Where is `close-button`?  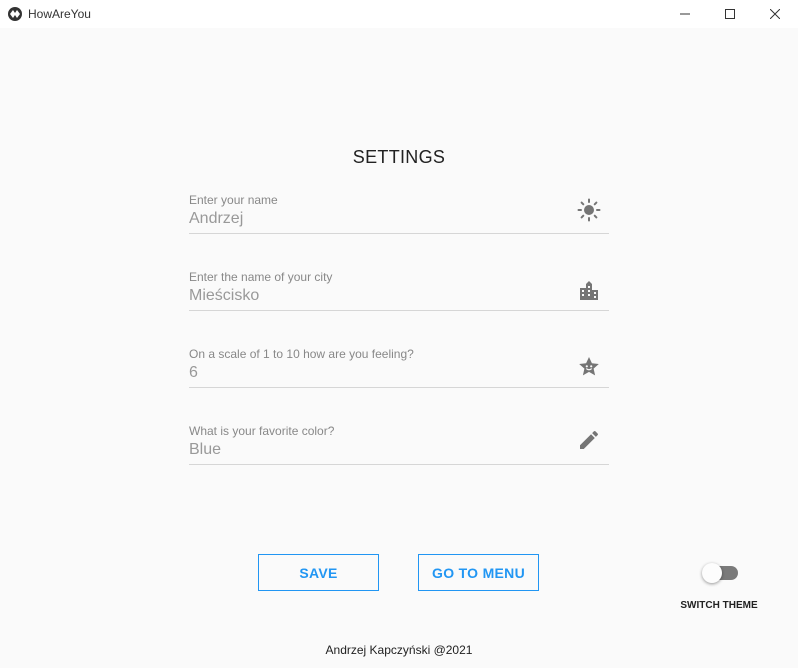 close-button is located at coordinates (775, 14).